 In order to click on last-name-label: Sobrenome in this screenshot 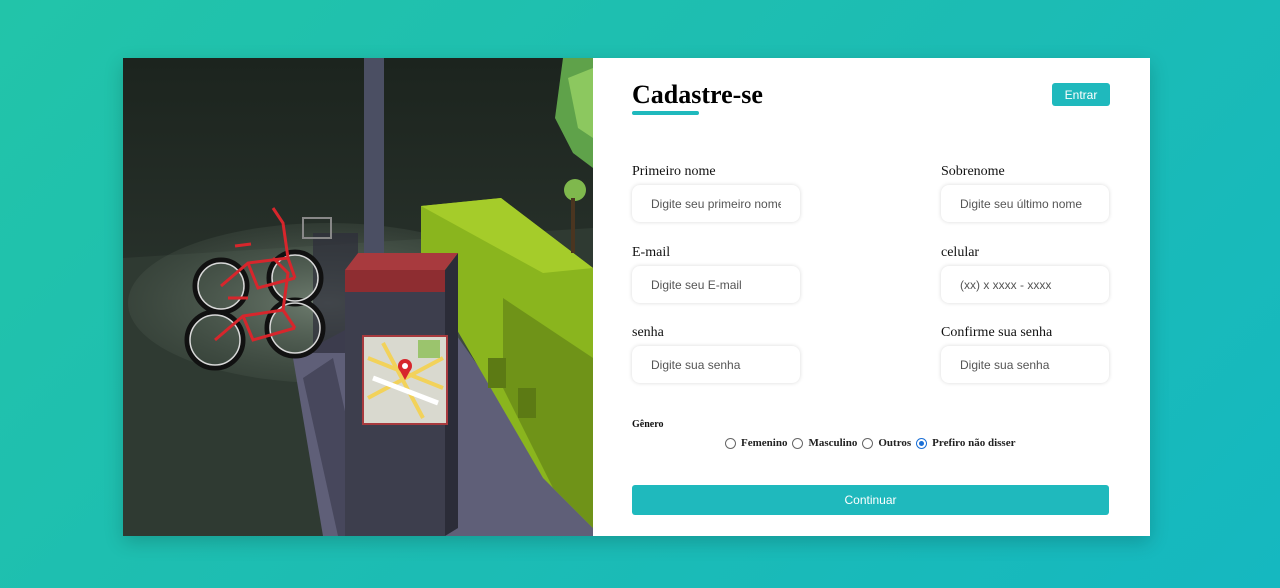, I will do `click(973, 171)`.